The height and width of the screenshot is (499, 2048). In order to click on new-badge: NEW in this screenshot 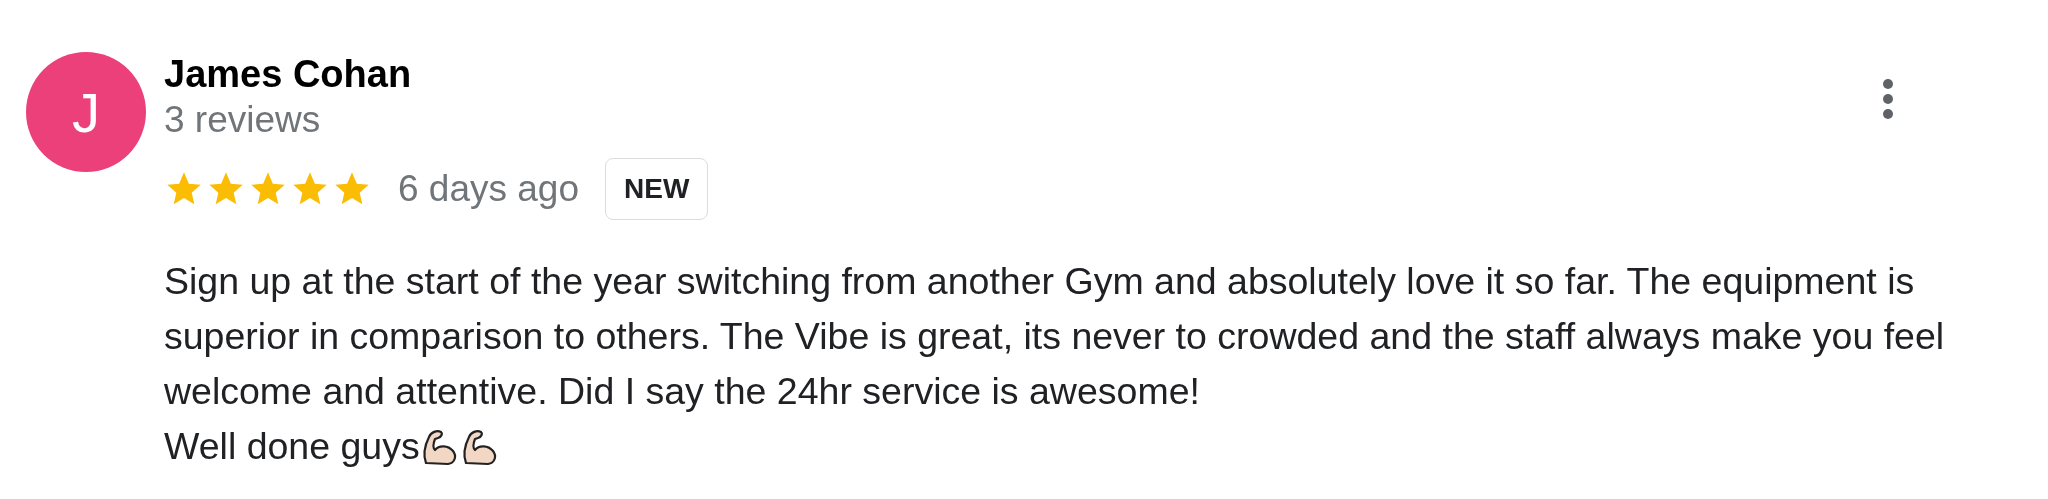, I will do `click(657, 189)`.